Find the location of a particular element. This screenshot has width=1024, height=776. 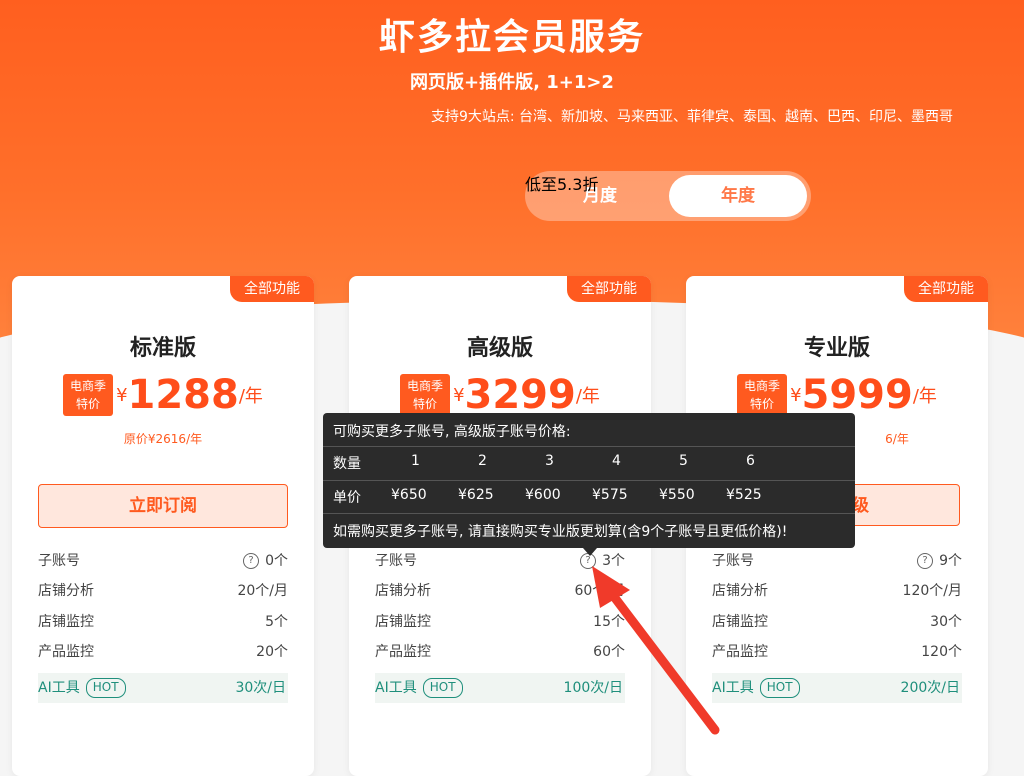

plan-name: 高级版 is located at coordinates (499, 348).